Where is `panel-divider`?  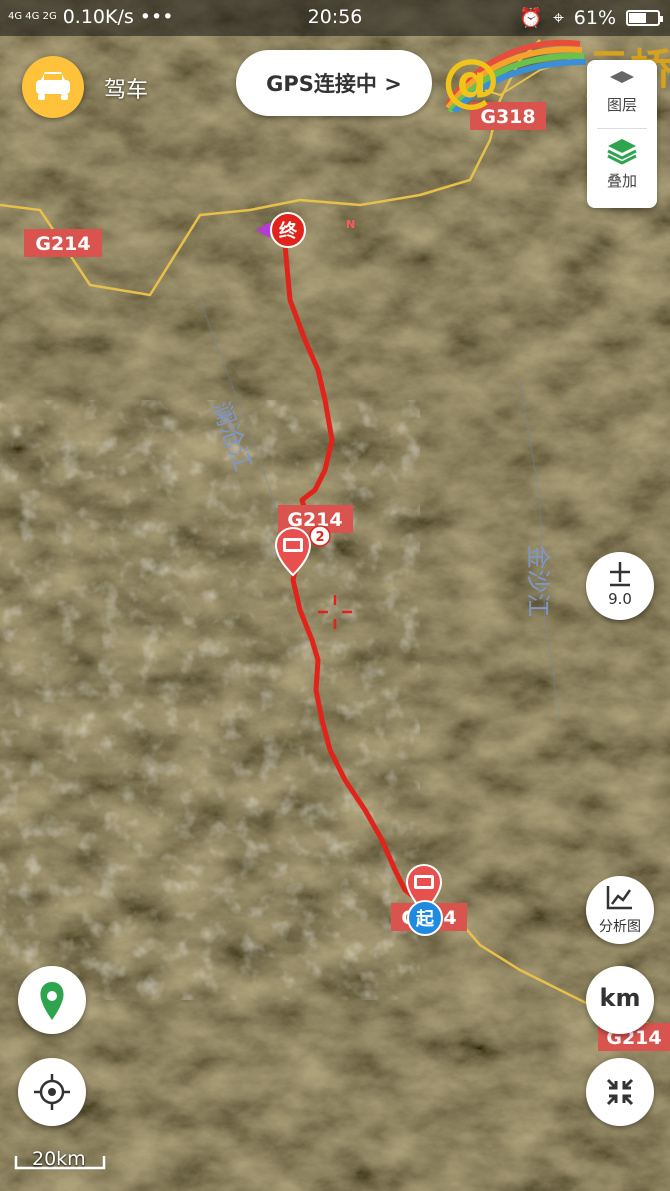 panel-divider is located at coordinates (622, 128).